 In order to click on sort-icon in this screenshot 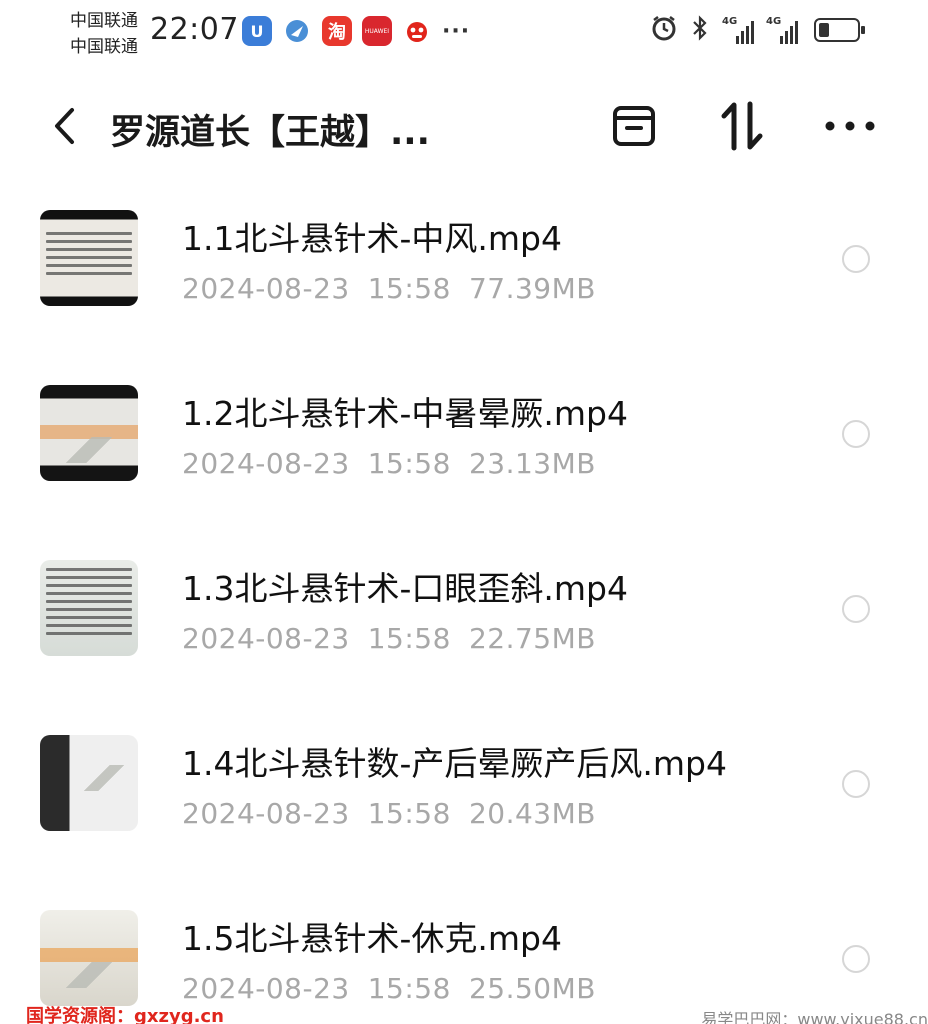, I will do `click(742, 126)`.